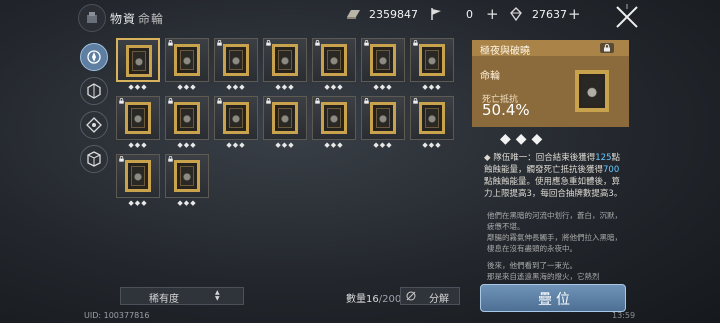  Describe the element at coordinates (627, 17) in the screenshot. I see `close-button` at that location.